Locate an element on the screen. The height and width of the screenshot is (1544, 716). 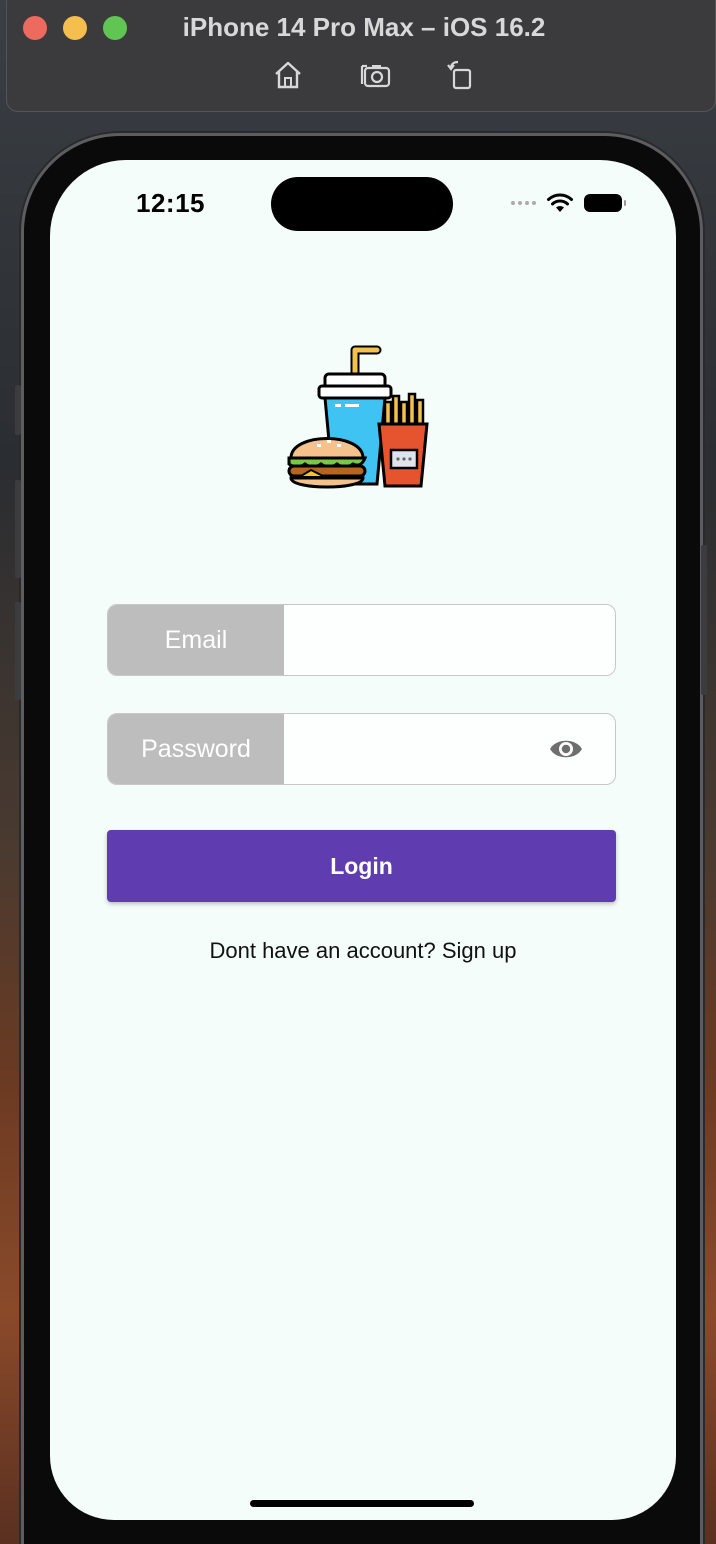
password-field: Password is located at coordinates (361, 749).